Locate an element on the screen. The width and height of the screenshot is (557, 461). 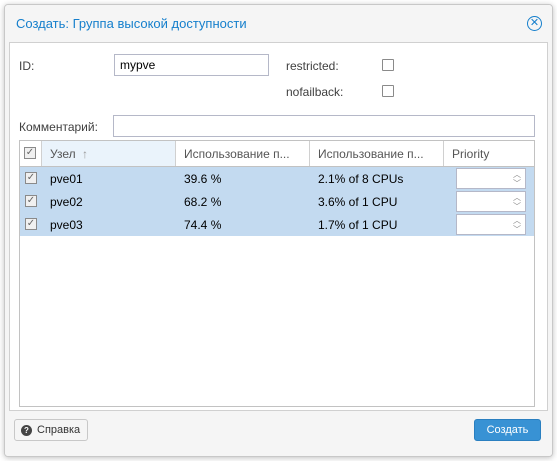
create-button: Создать is located at coordinates (507, 430).